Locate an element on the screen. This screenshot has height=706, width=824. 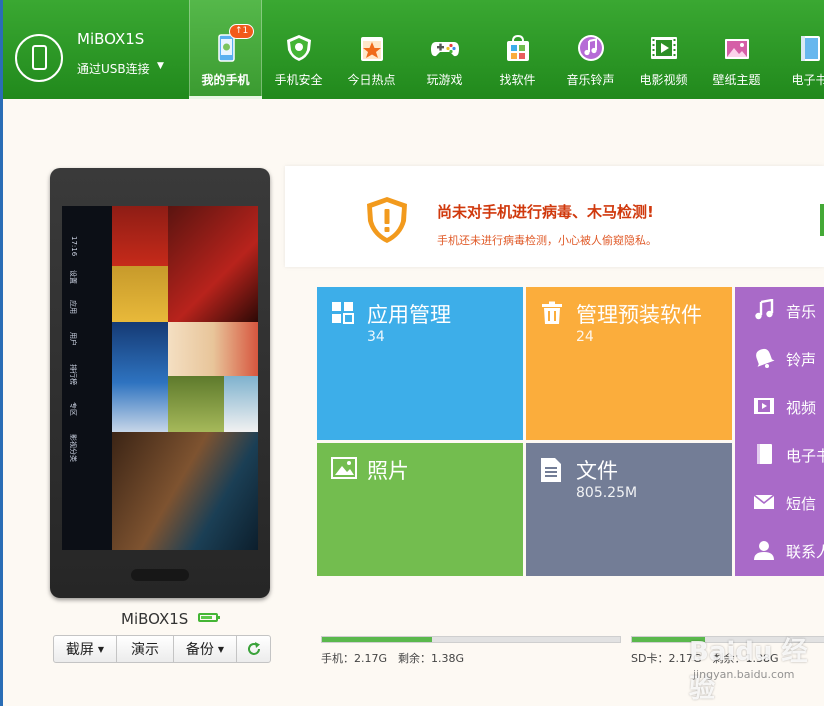
nav-today-hot: 今日热点 is located at coordinates (371, 49).